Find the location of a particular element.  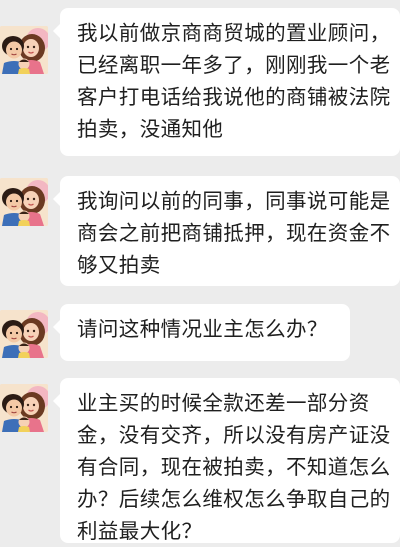

message-text: 请问这种情况业主怎么办？ is located at coordinates (202, 329).